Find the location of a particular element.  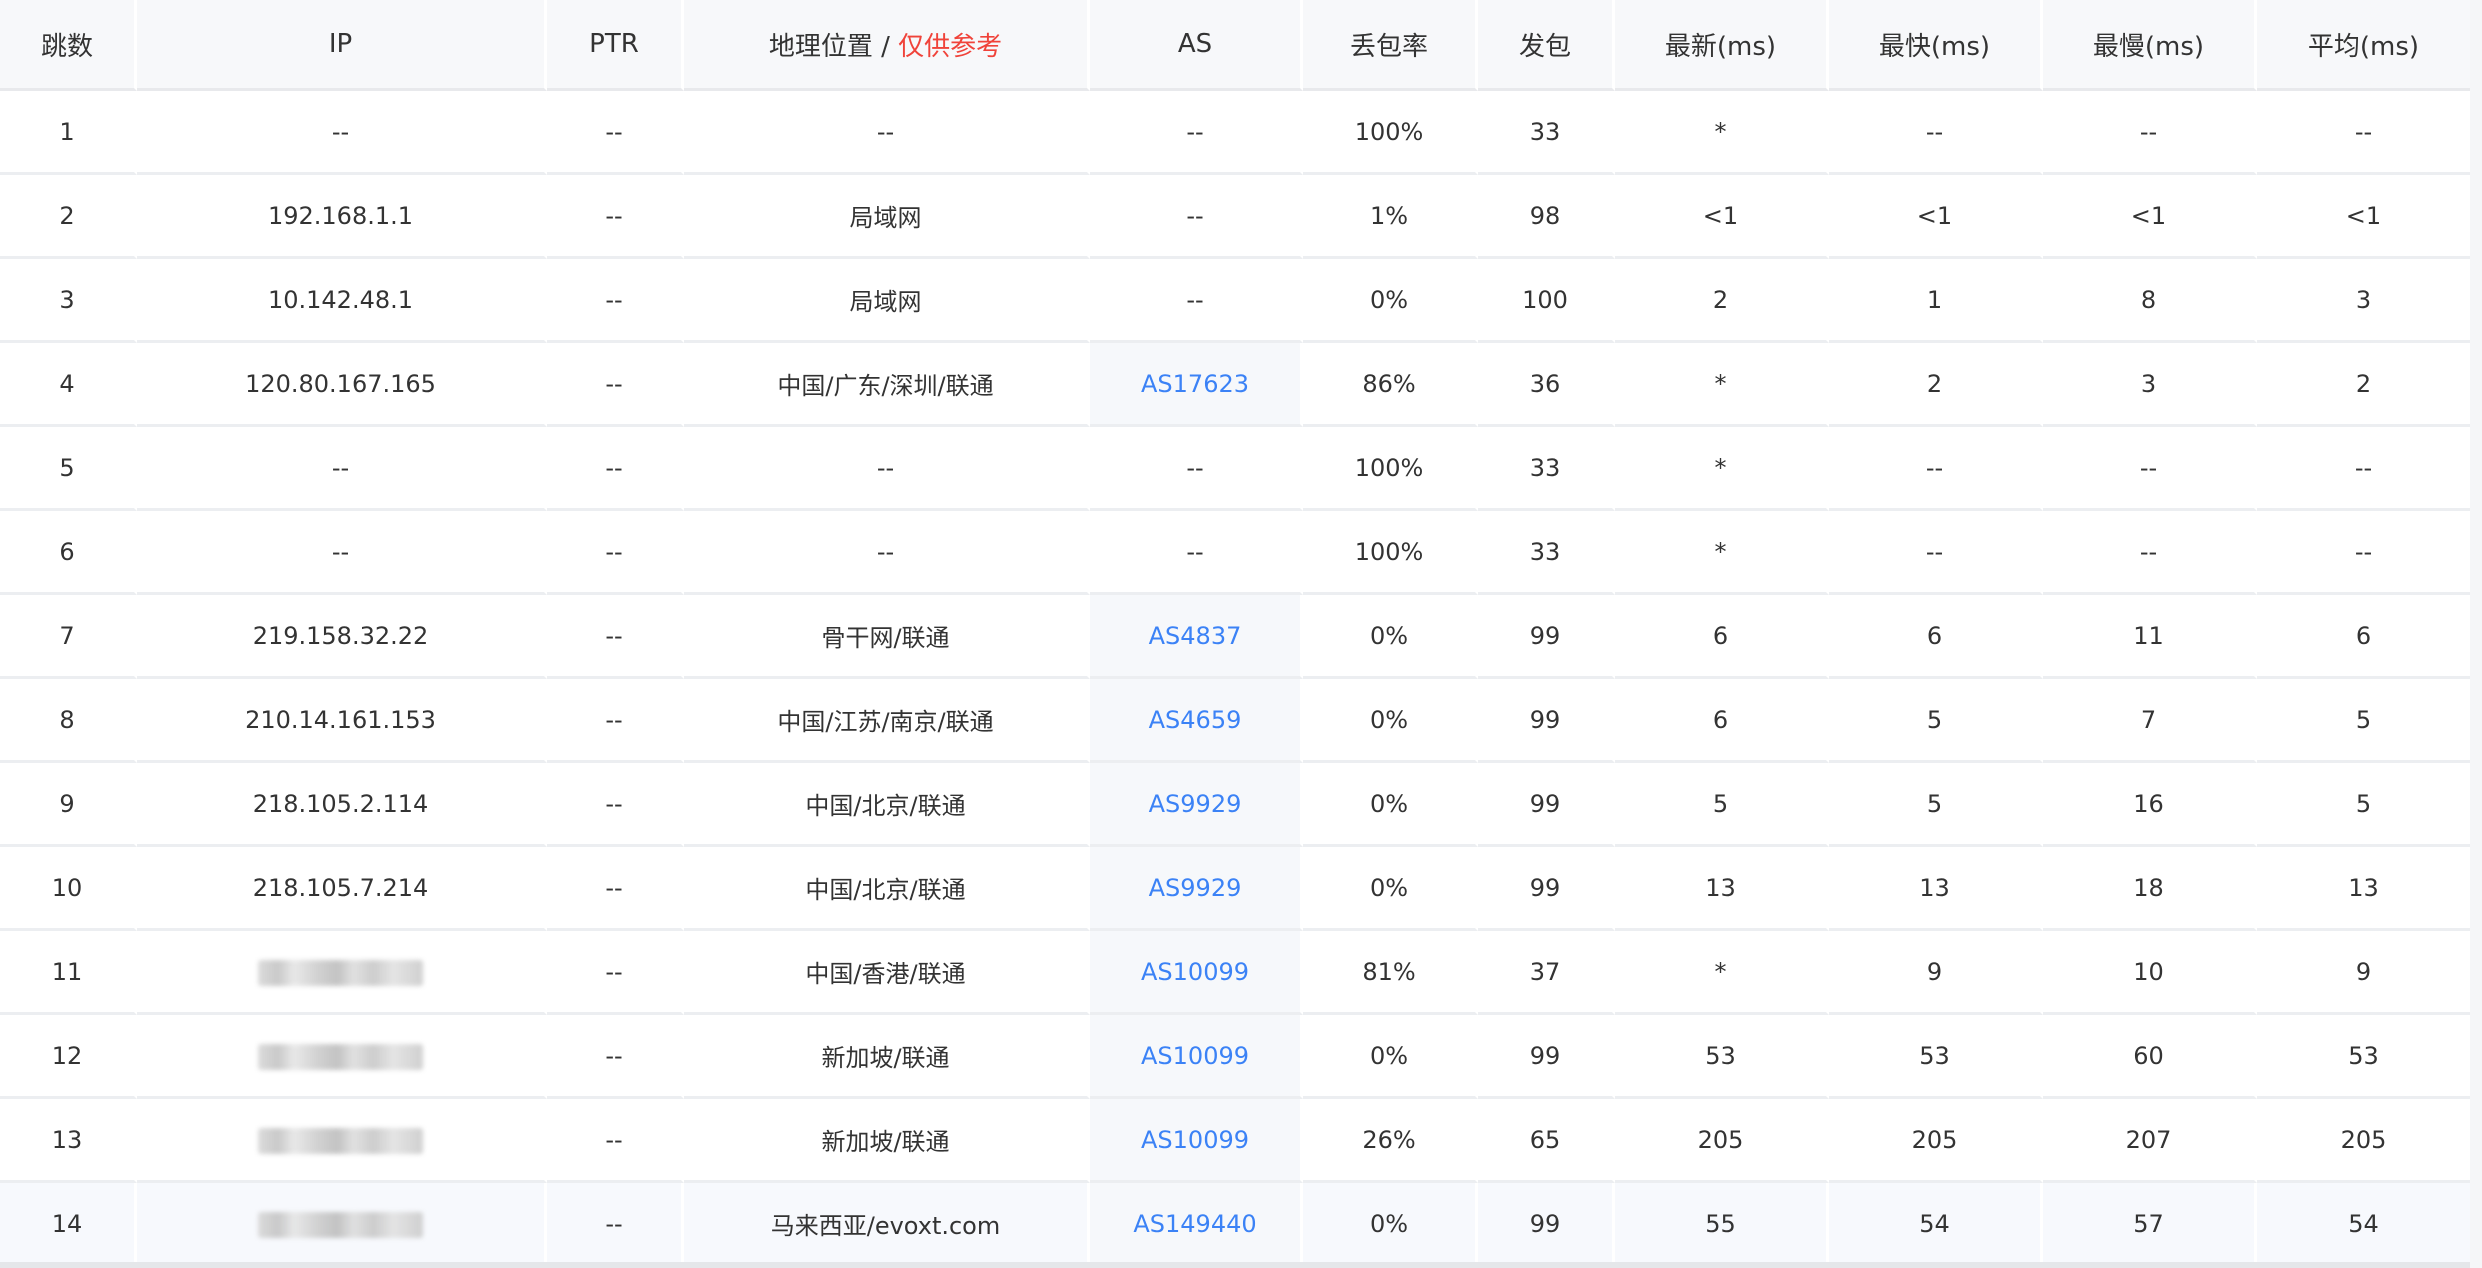

cell-hop: 7 is located at coordinates (68, 637).